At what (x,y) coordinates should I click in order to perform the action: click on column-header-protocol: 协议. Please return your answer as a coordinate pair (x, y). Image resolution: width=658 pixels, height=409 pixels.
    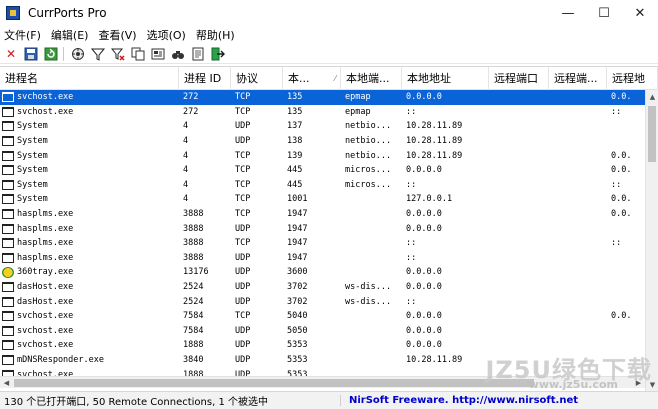
    Looking at the image, I should click on (257, 78).